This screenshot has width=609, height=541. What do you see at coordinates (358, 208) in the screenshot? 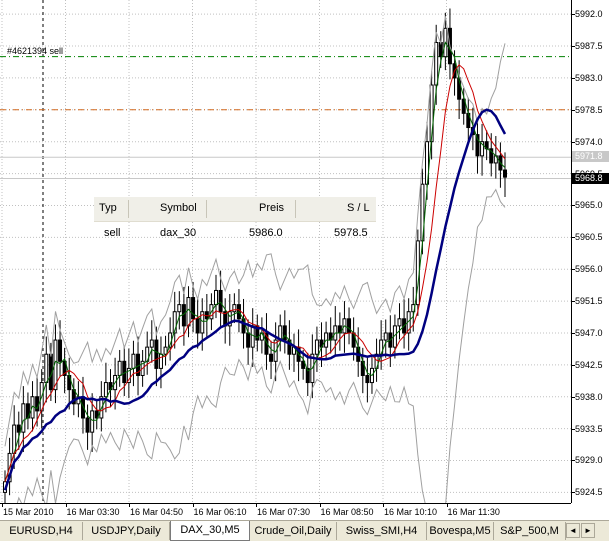
I see `header-sl: S / L` at bounding box center [358, 208].